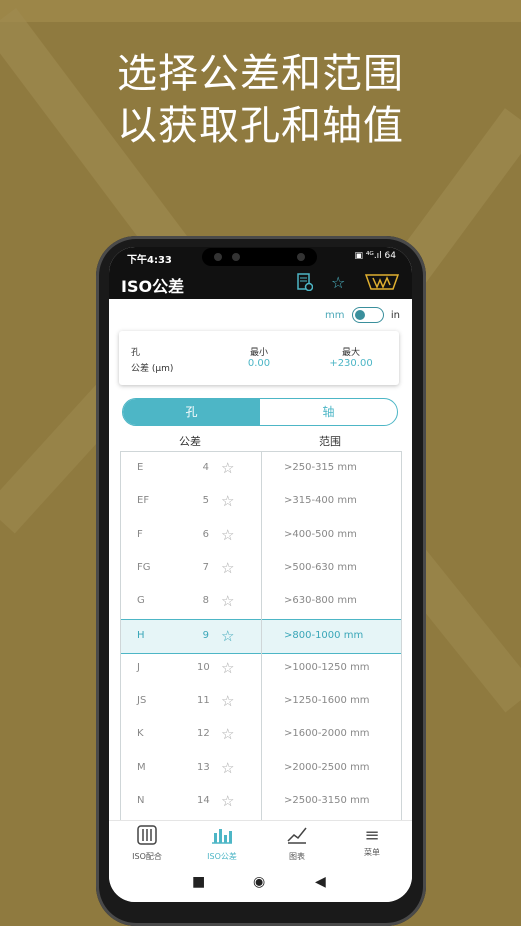 This screenshot has width=521, height=926. Describe the element at coordinates (222, 838) in the screenshot. I see `bar-chart-icon` at that location.